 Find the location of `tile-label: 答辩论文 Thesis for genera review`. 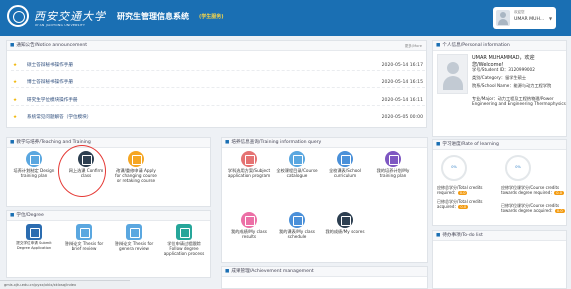

tile-label: 答辩论文 Thesis for genera review is located at coordinates (134, 246).